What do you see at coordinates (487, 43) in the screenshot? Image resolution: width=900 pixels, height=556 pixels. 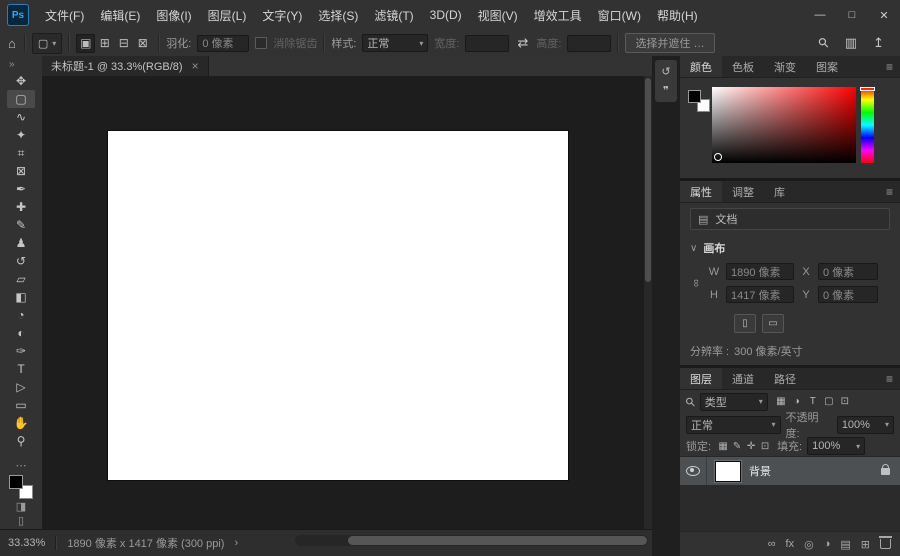 I see `width-input` at bounding box center [487, 43].